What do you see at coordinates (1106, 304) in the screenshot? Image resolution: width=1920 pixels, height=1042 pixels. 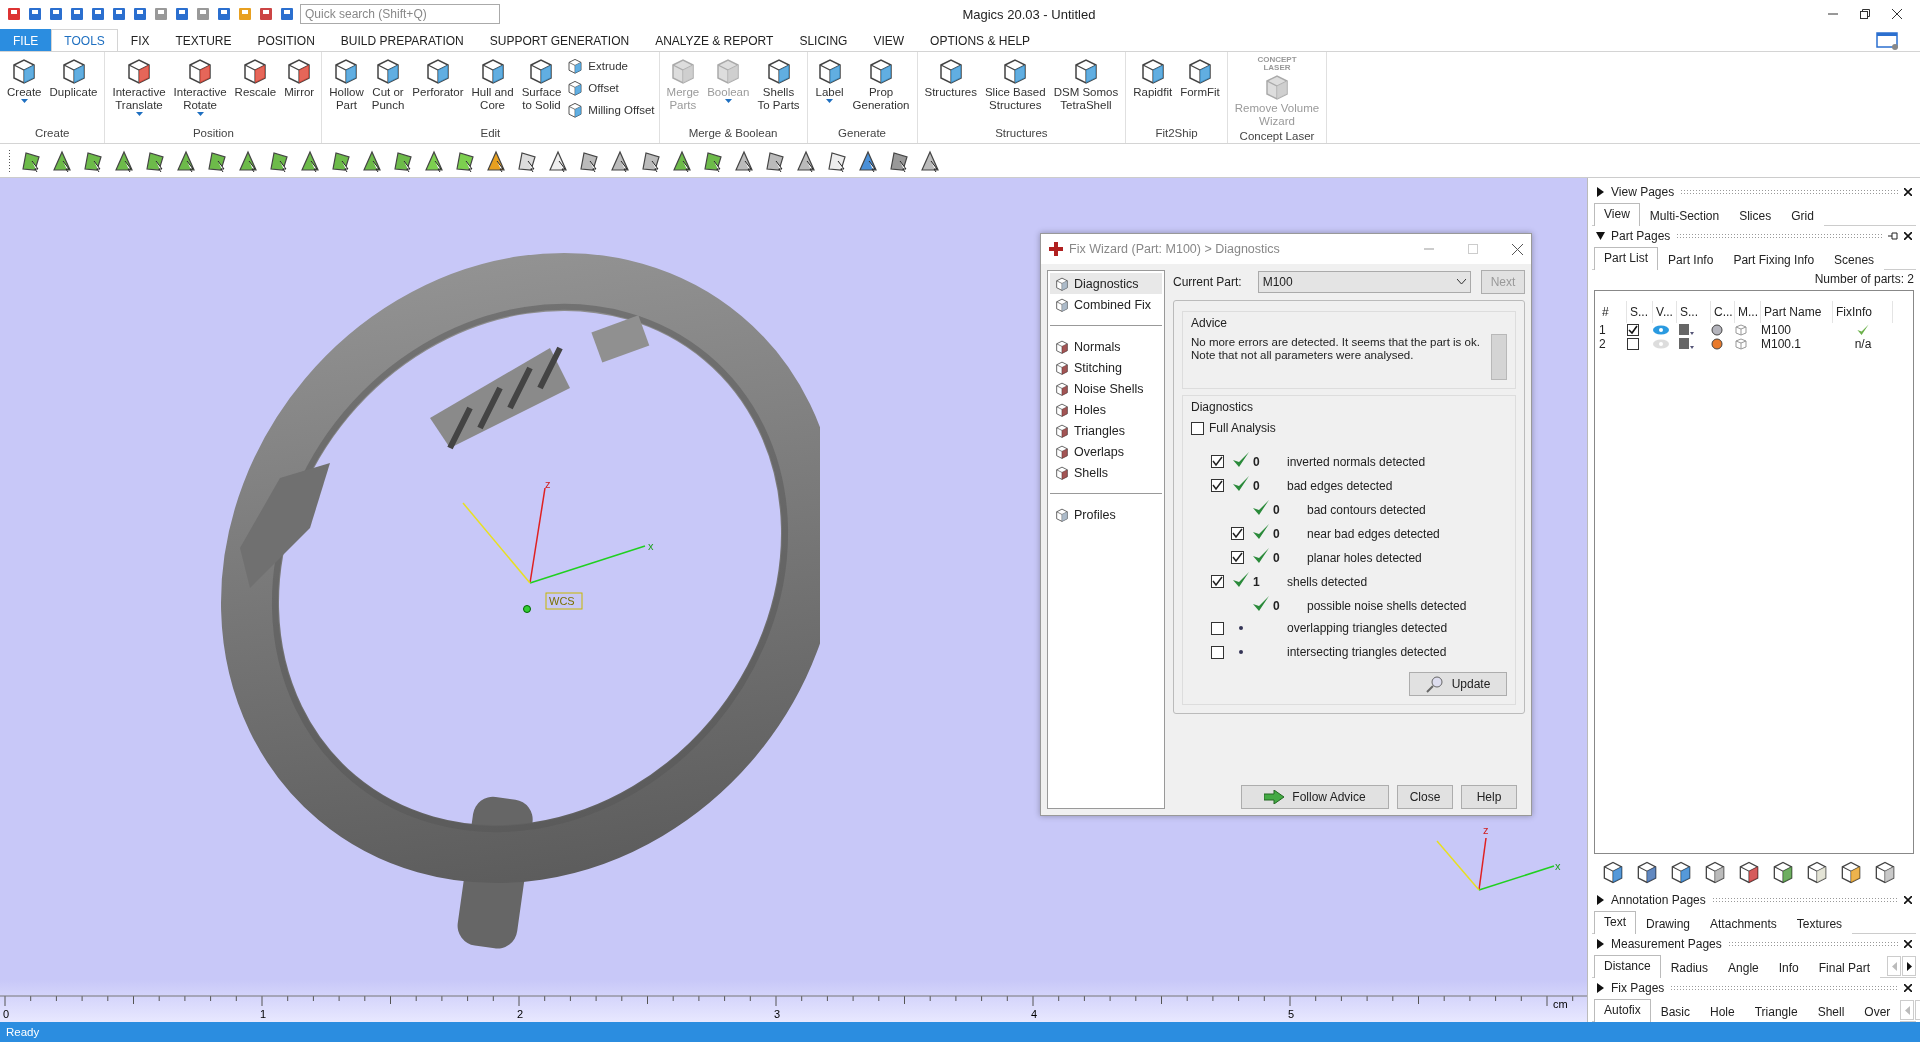 I see `nav-item: Combined Fix` at bounding box center [1106, 304].